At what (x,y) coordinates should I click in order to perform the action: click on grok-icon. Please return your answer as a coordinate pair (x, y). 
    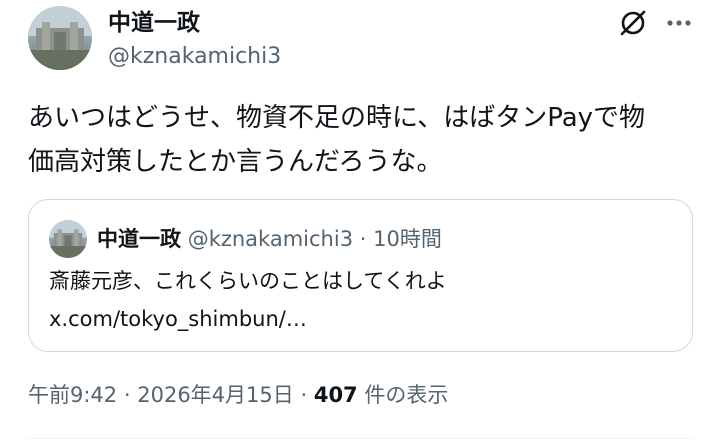
    Looking at the image, I should click on (633, 23).